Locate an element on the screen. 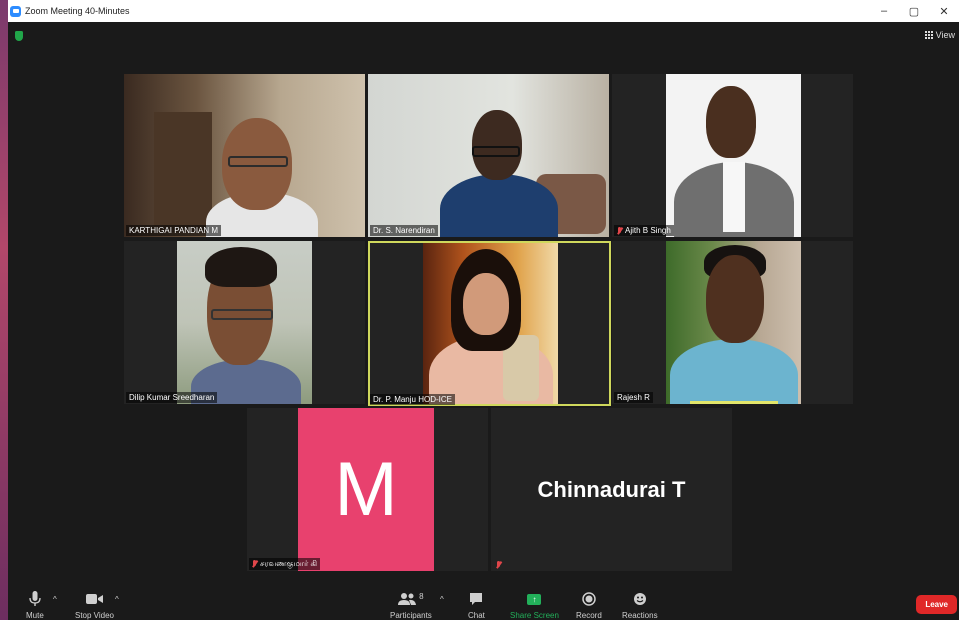 This screenshot has height=620, width=959. avatar-letter: M is located at coordinates (366, 489).